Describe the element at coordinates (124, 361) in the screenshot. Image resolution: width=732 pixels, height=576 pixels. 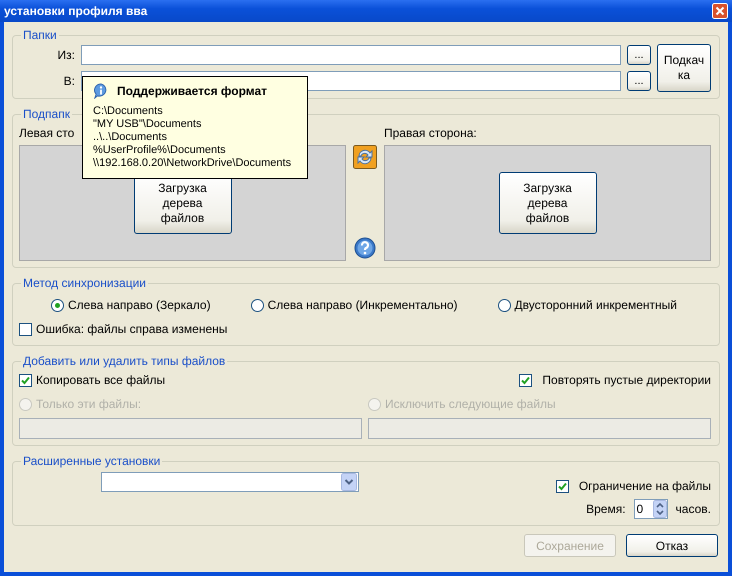
I see `group-title: Добавить или удалить типы файлов` at that location.